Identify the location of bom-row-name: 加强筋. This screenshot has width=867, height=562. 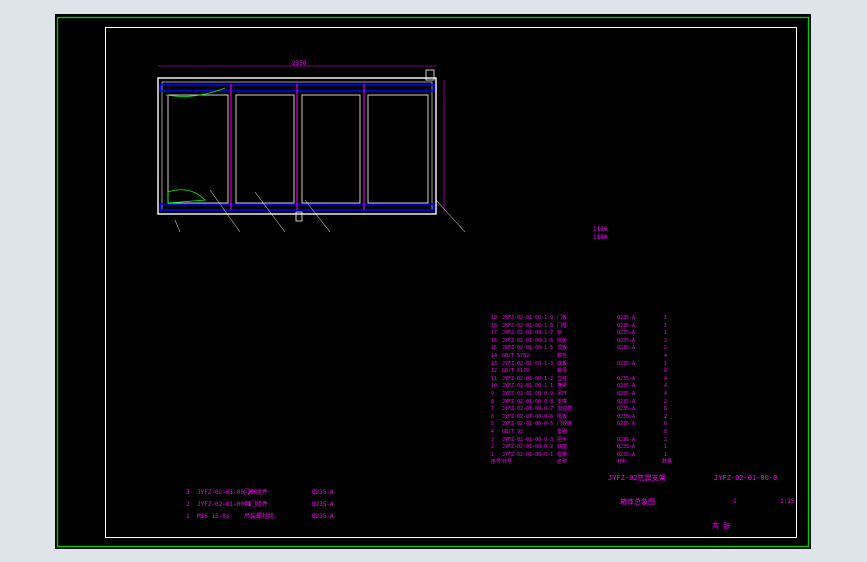
(565, 409).